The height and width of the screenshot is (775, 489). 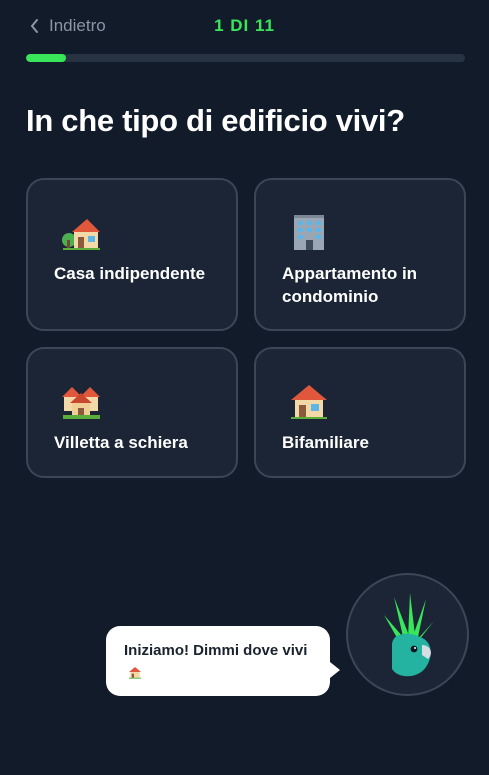 I want to click on option-villetta-schiera: Villetta a schiera, so click(x=132, y=412).